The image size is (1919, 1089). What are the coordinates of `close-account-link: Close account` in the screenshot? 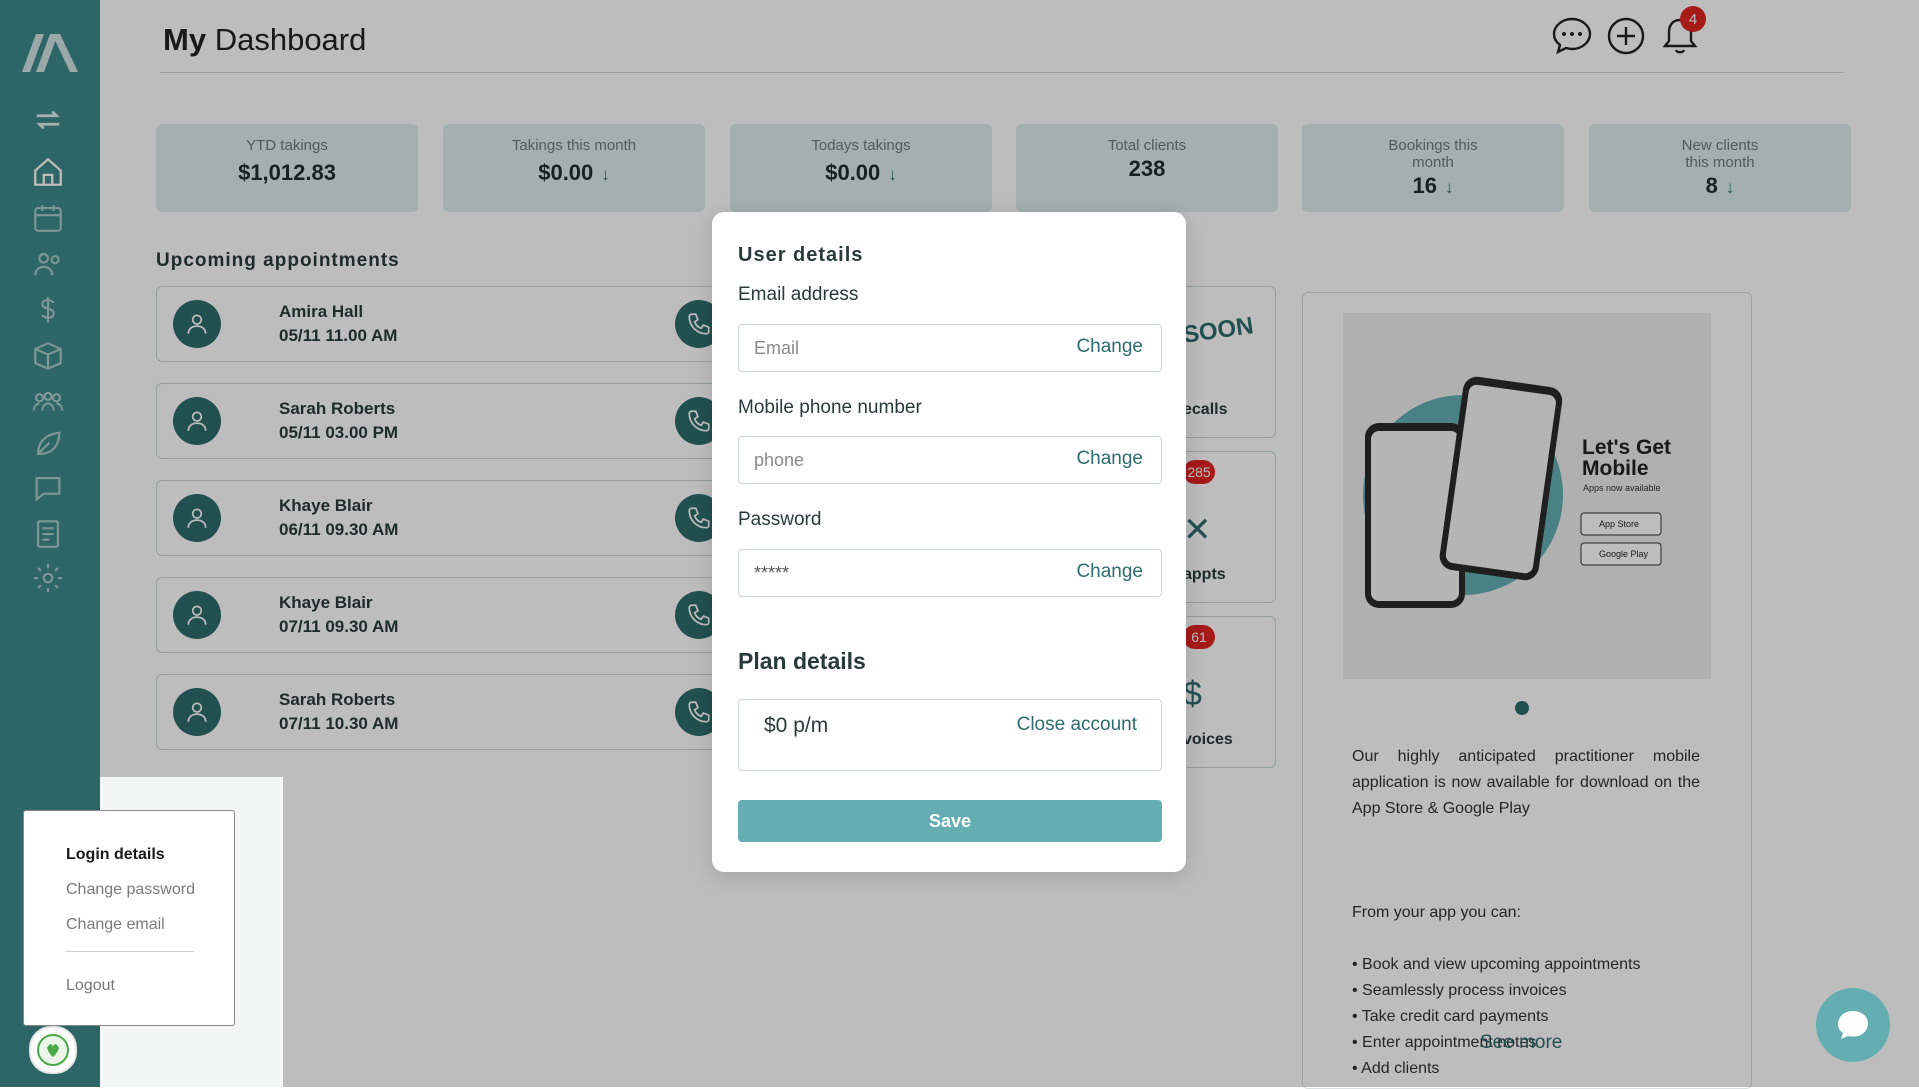 It's located at (1077, 725).